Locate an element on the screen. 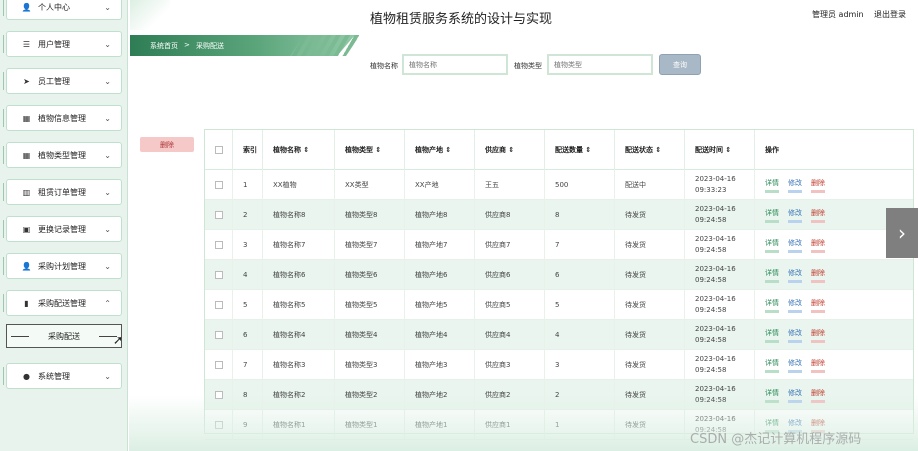 This screenshot has height=451, width=918. batch-delete-button: 删除 is located at coordinates (167, 144).